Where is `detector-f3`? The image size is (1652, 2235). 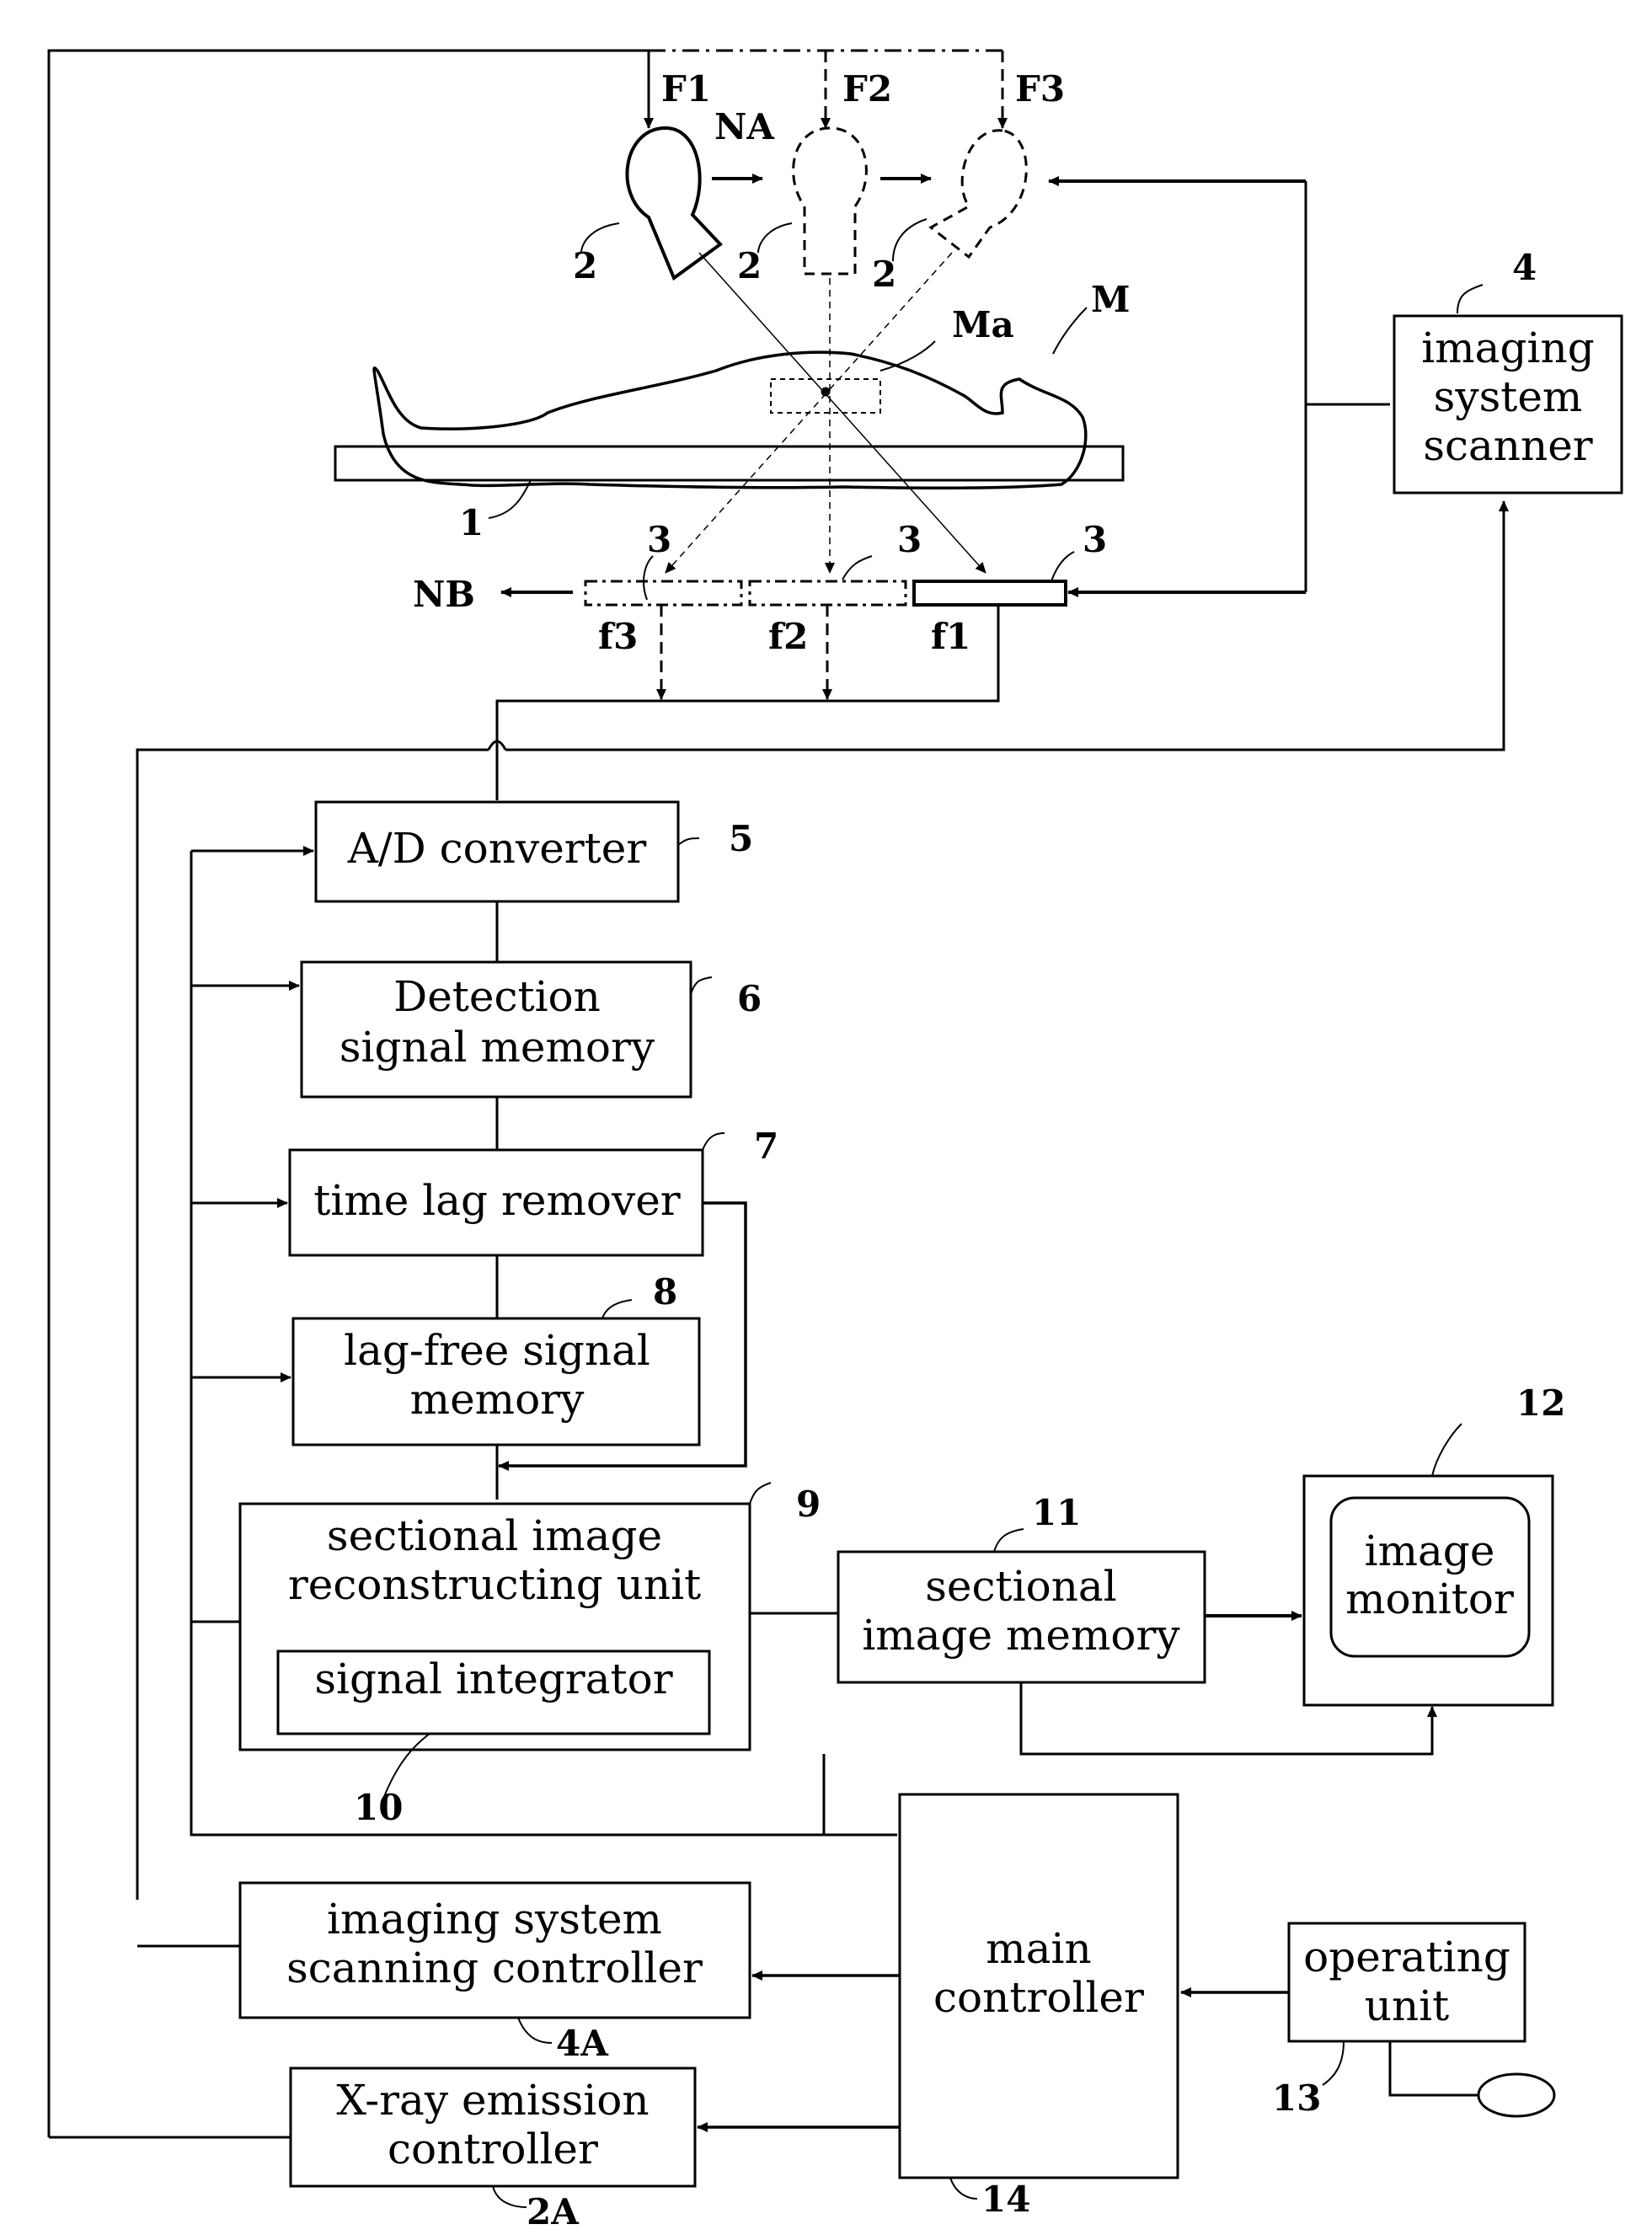
detector-f3 is located at coordinates (663, 593).